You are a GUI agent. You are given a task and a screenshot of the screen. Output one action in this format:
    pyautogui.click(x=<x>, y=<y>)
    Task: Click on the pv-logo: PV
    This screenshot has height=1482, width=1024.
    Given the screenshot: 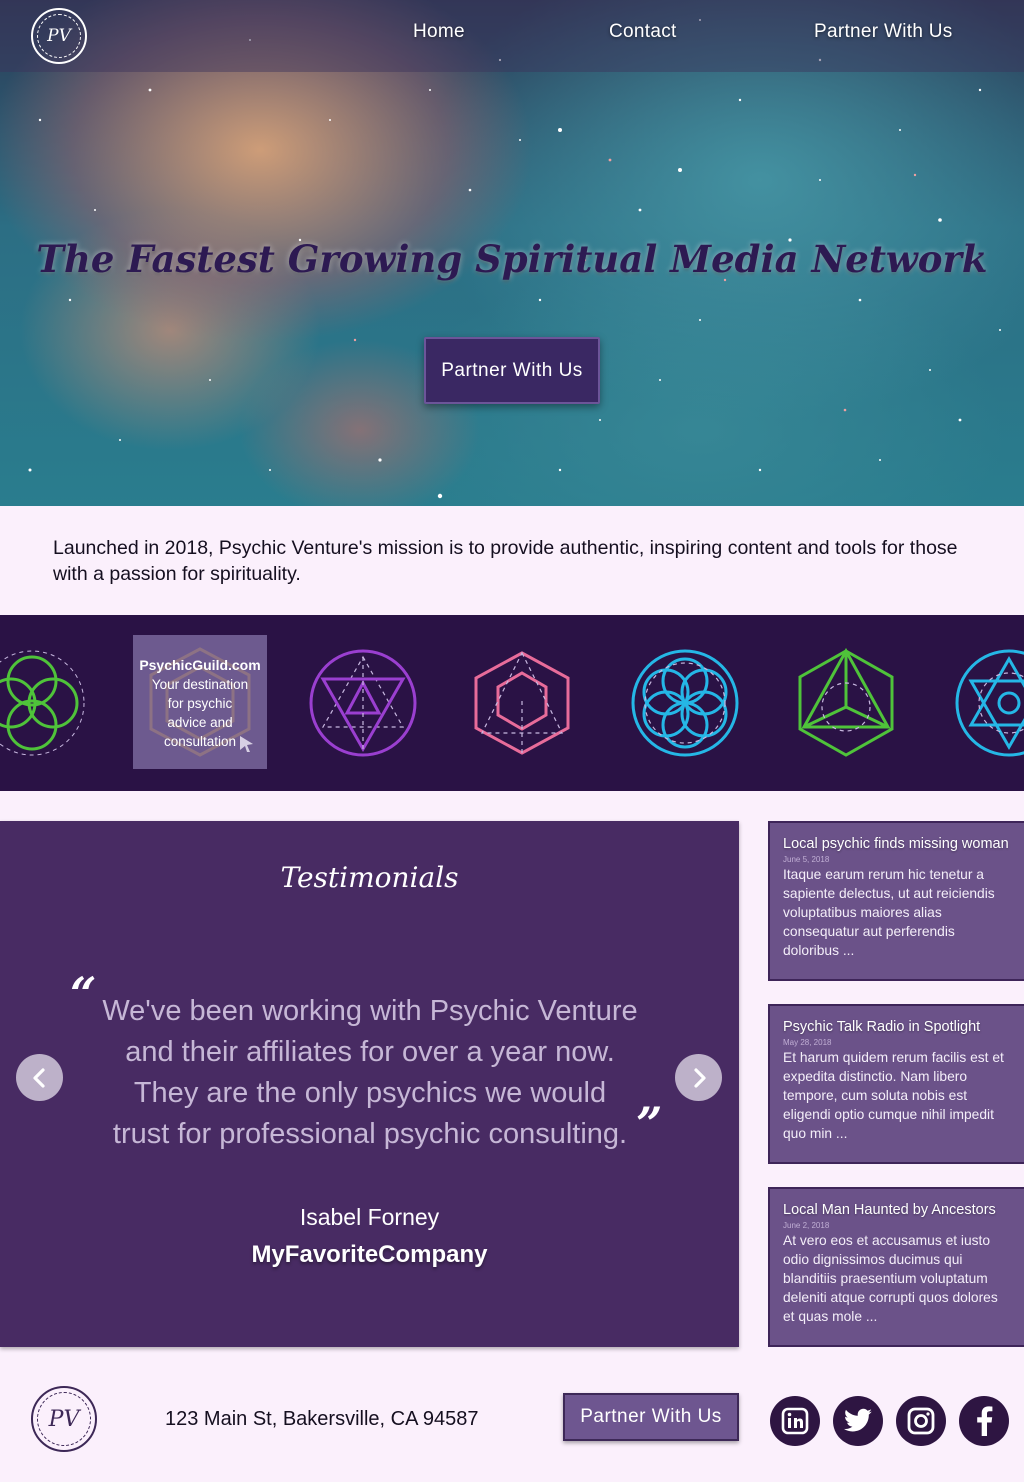 What is the action you would take?
    pyautogui.click(x=59, y=36)
    